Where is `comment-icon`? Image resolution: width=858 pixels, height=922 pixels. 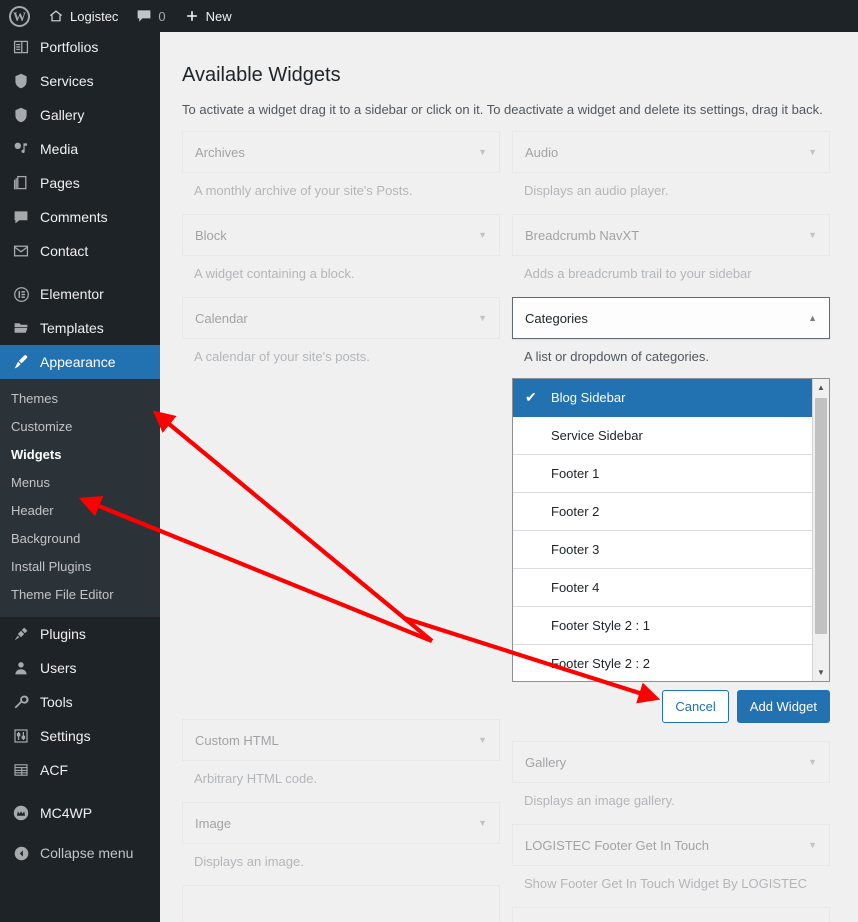
comment-icon is located at coordinates (21, 217).